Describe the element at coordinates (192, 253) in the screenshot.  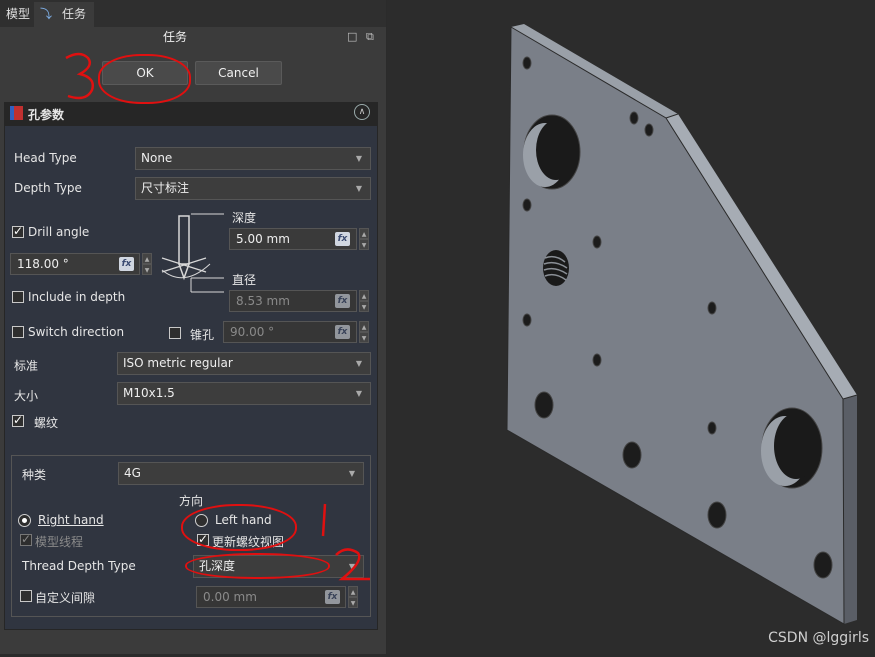
I see `hole-diagram` at that location.